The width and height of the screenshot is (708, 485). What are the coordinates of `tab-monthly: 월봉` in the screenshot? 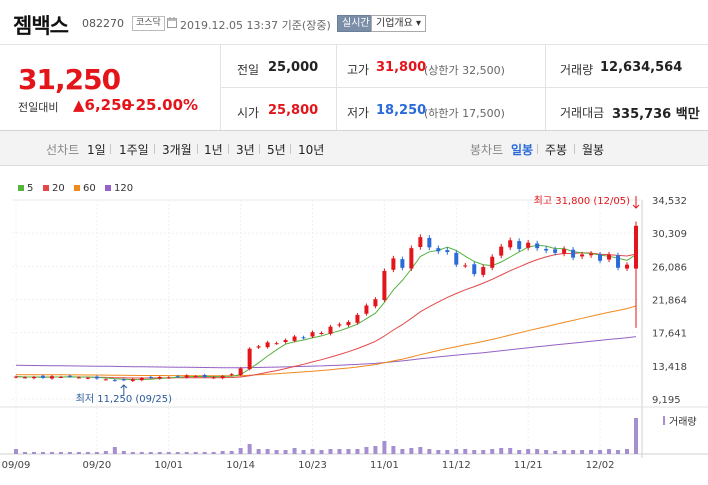 It's located at (593, 149).